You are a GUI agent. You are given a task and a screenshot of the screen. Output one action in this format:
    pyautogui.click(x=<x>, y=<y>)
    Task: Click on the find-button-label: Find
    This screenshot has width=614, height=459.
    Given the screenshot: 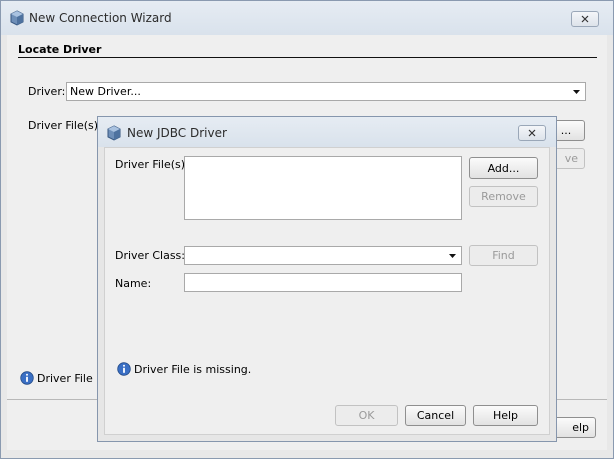 What is the action you would take?
    pyautogui.click(x=503, y=255)
    